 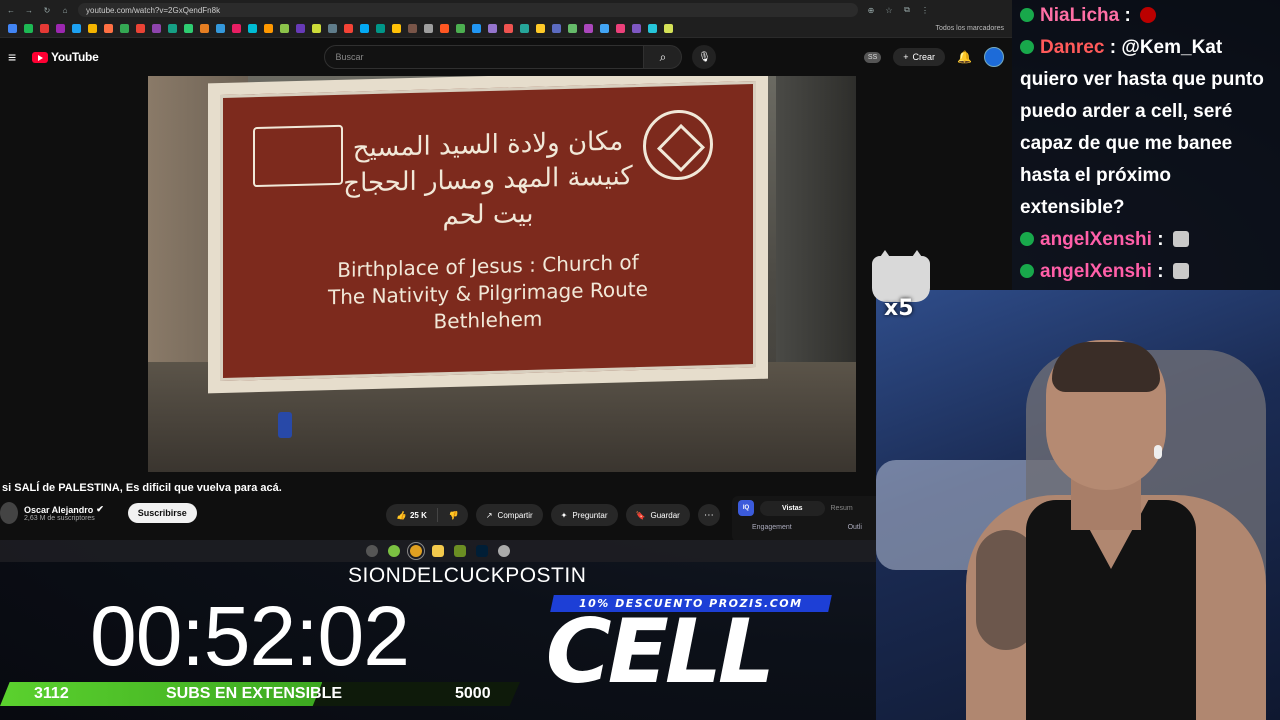 I want to click on extensions-icon: ⧉, so click(x=907, y=10).